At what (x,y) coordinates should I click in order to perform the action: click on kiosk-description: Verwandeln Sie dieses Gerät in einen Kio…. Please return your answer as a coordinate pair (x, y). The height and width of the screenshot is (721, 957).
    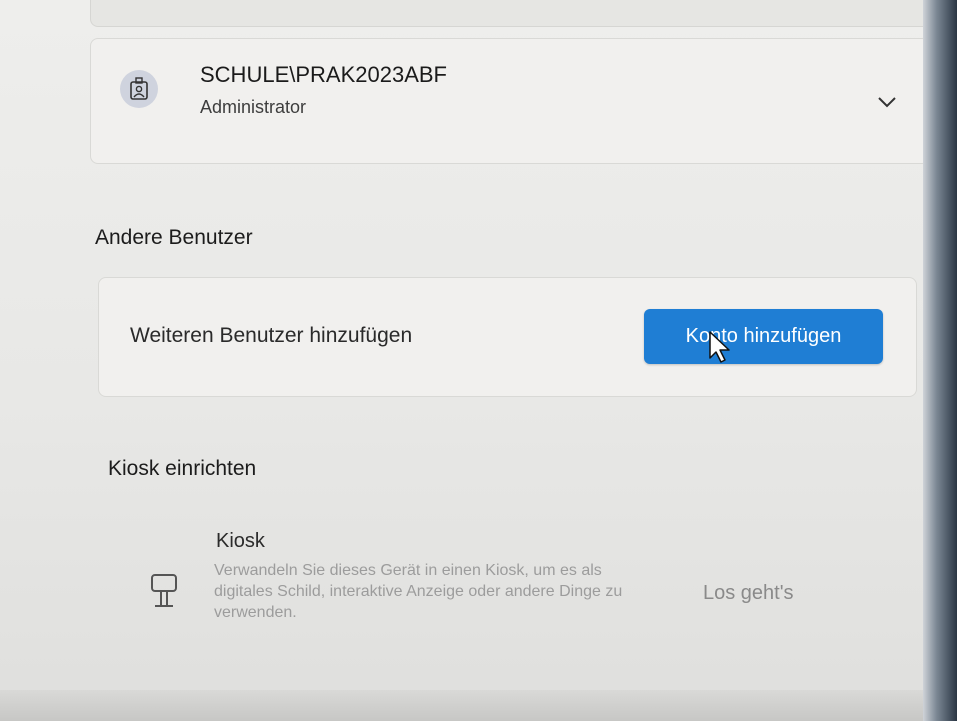
    Looking at the image, I should click on (418, 591).